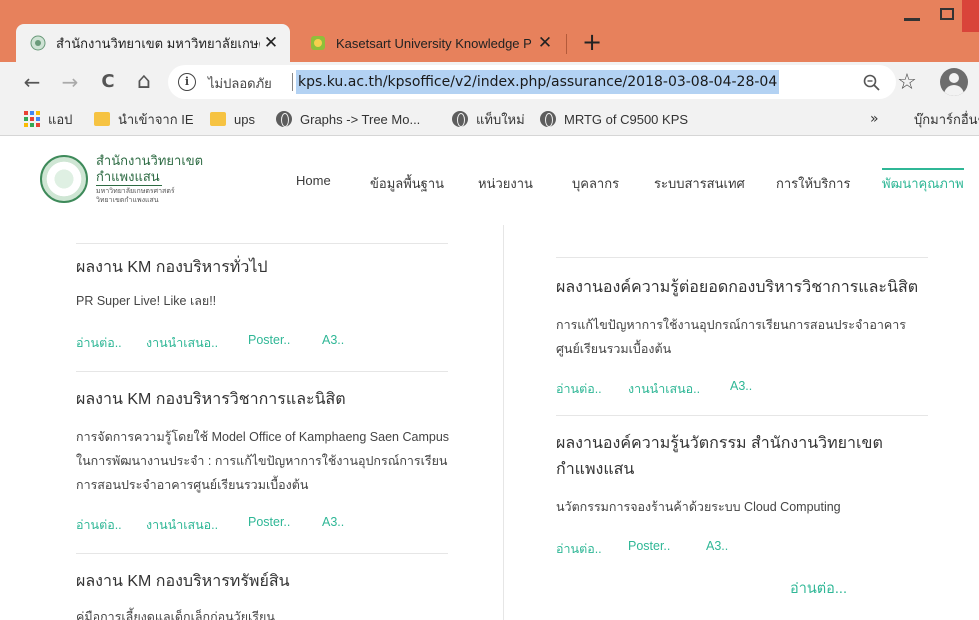 The width and height of the screenshot is (979, 620). What do you see at coordinates (318, 43) in the screenshot?
I see `ku-knowledge-favicon-icon` at bounding box center [318, 43].